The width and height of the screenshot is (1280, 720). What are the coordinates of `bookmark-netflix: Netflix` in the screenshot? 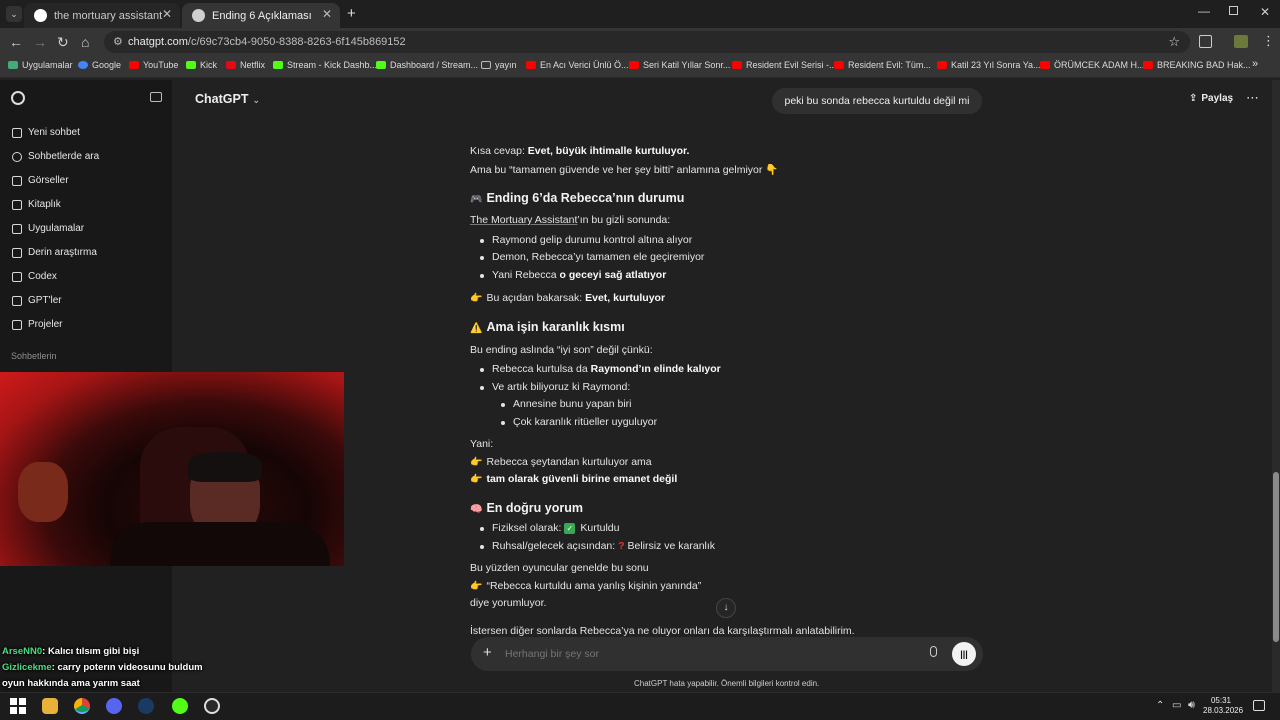 It's located at (245, 65).